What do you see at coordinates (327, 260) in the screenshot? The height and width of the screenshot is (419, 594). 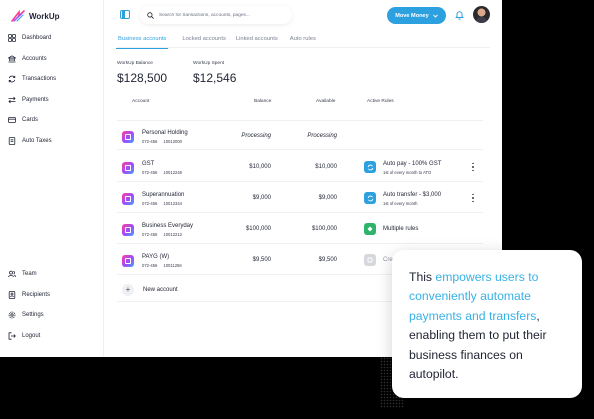 I see `account-available: $9,500` at bounding box center [327, 260].